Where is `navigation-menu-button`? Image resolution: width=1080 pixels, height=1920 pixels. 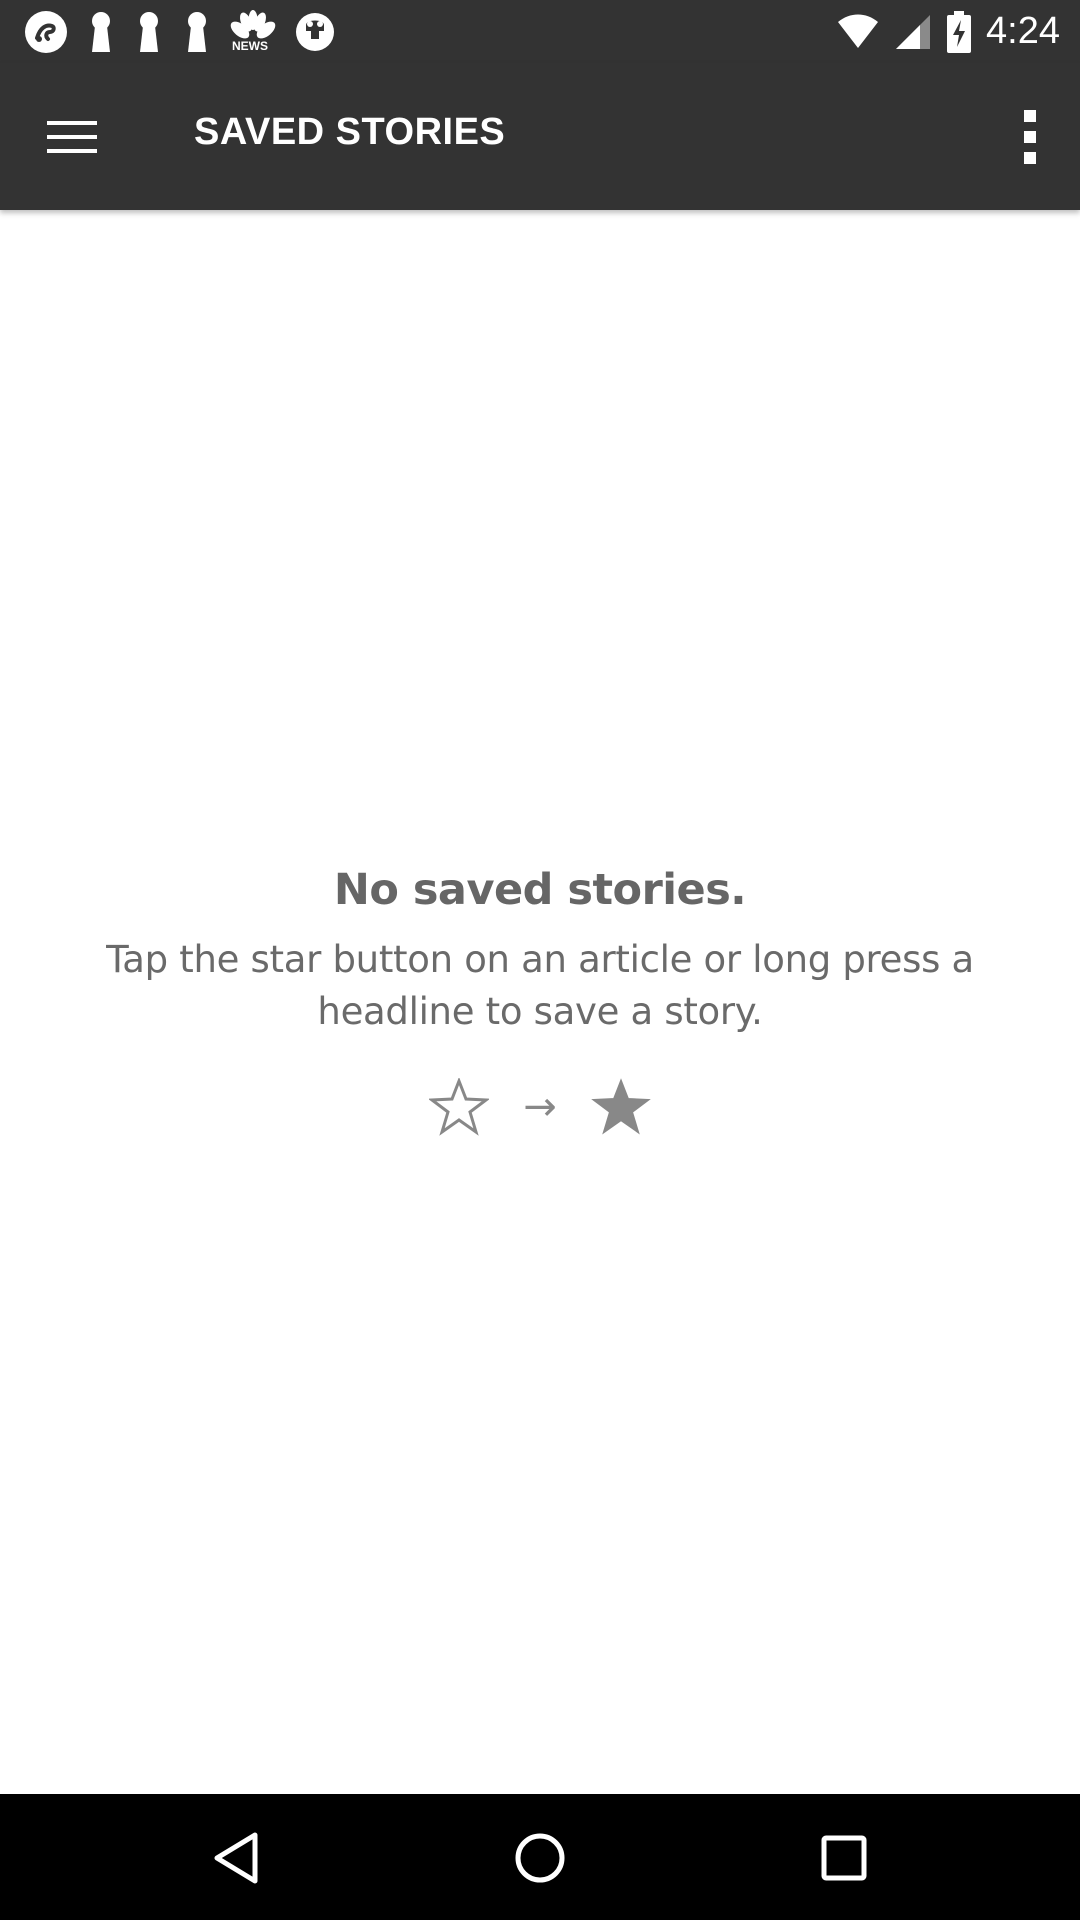
navigation-menu-button is located at coordinates (72, 137).